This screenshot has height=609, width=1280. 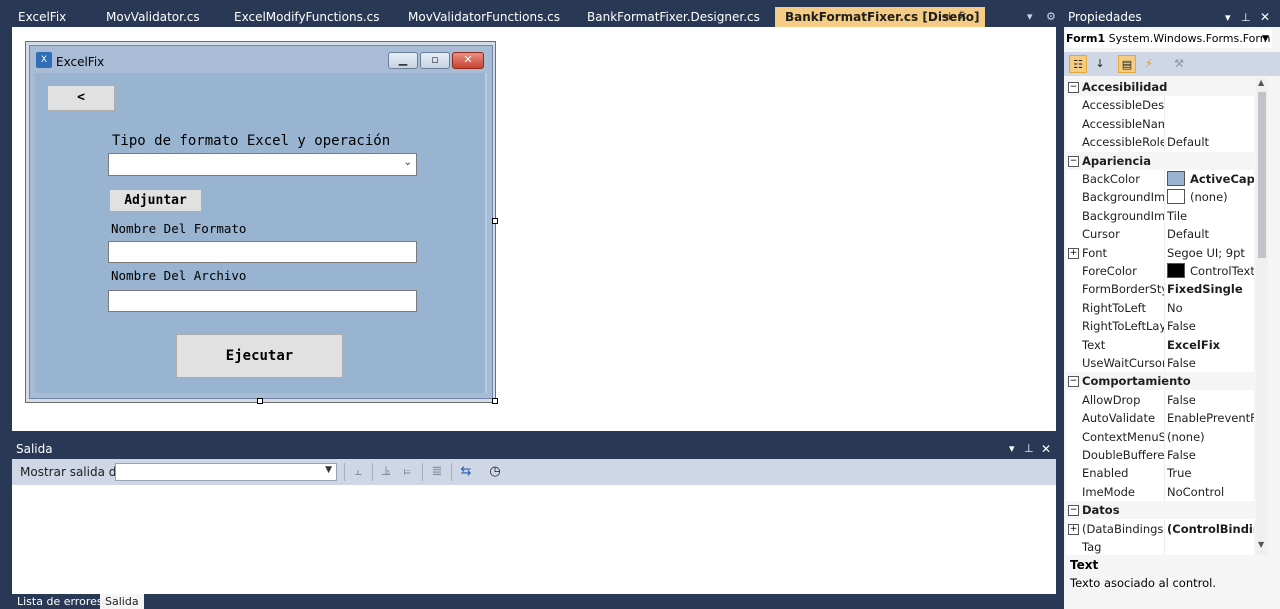 What do you see at coordinates (1160, 215) in the screenshot?
I see `property-row: BackgroundImageLayoutTile` at bounding box center [1160, 215].